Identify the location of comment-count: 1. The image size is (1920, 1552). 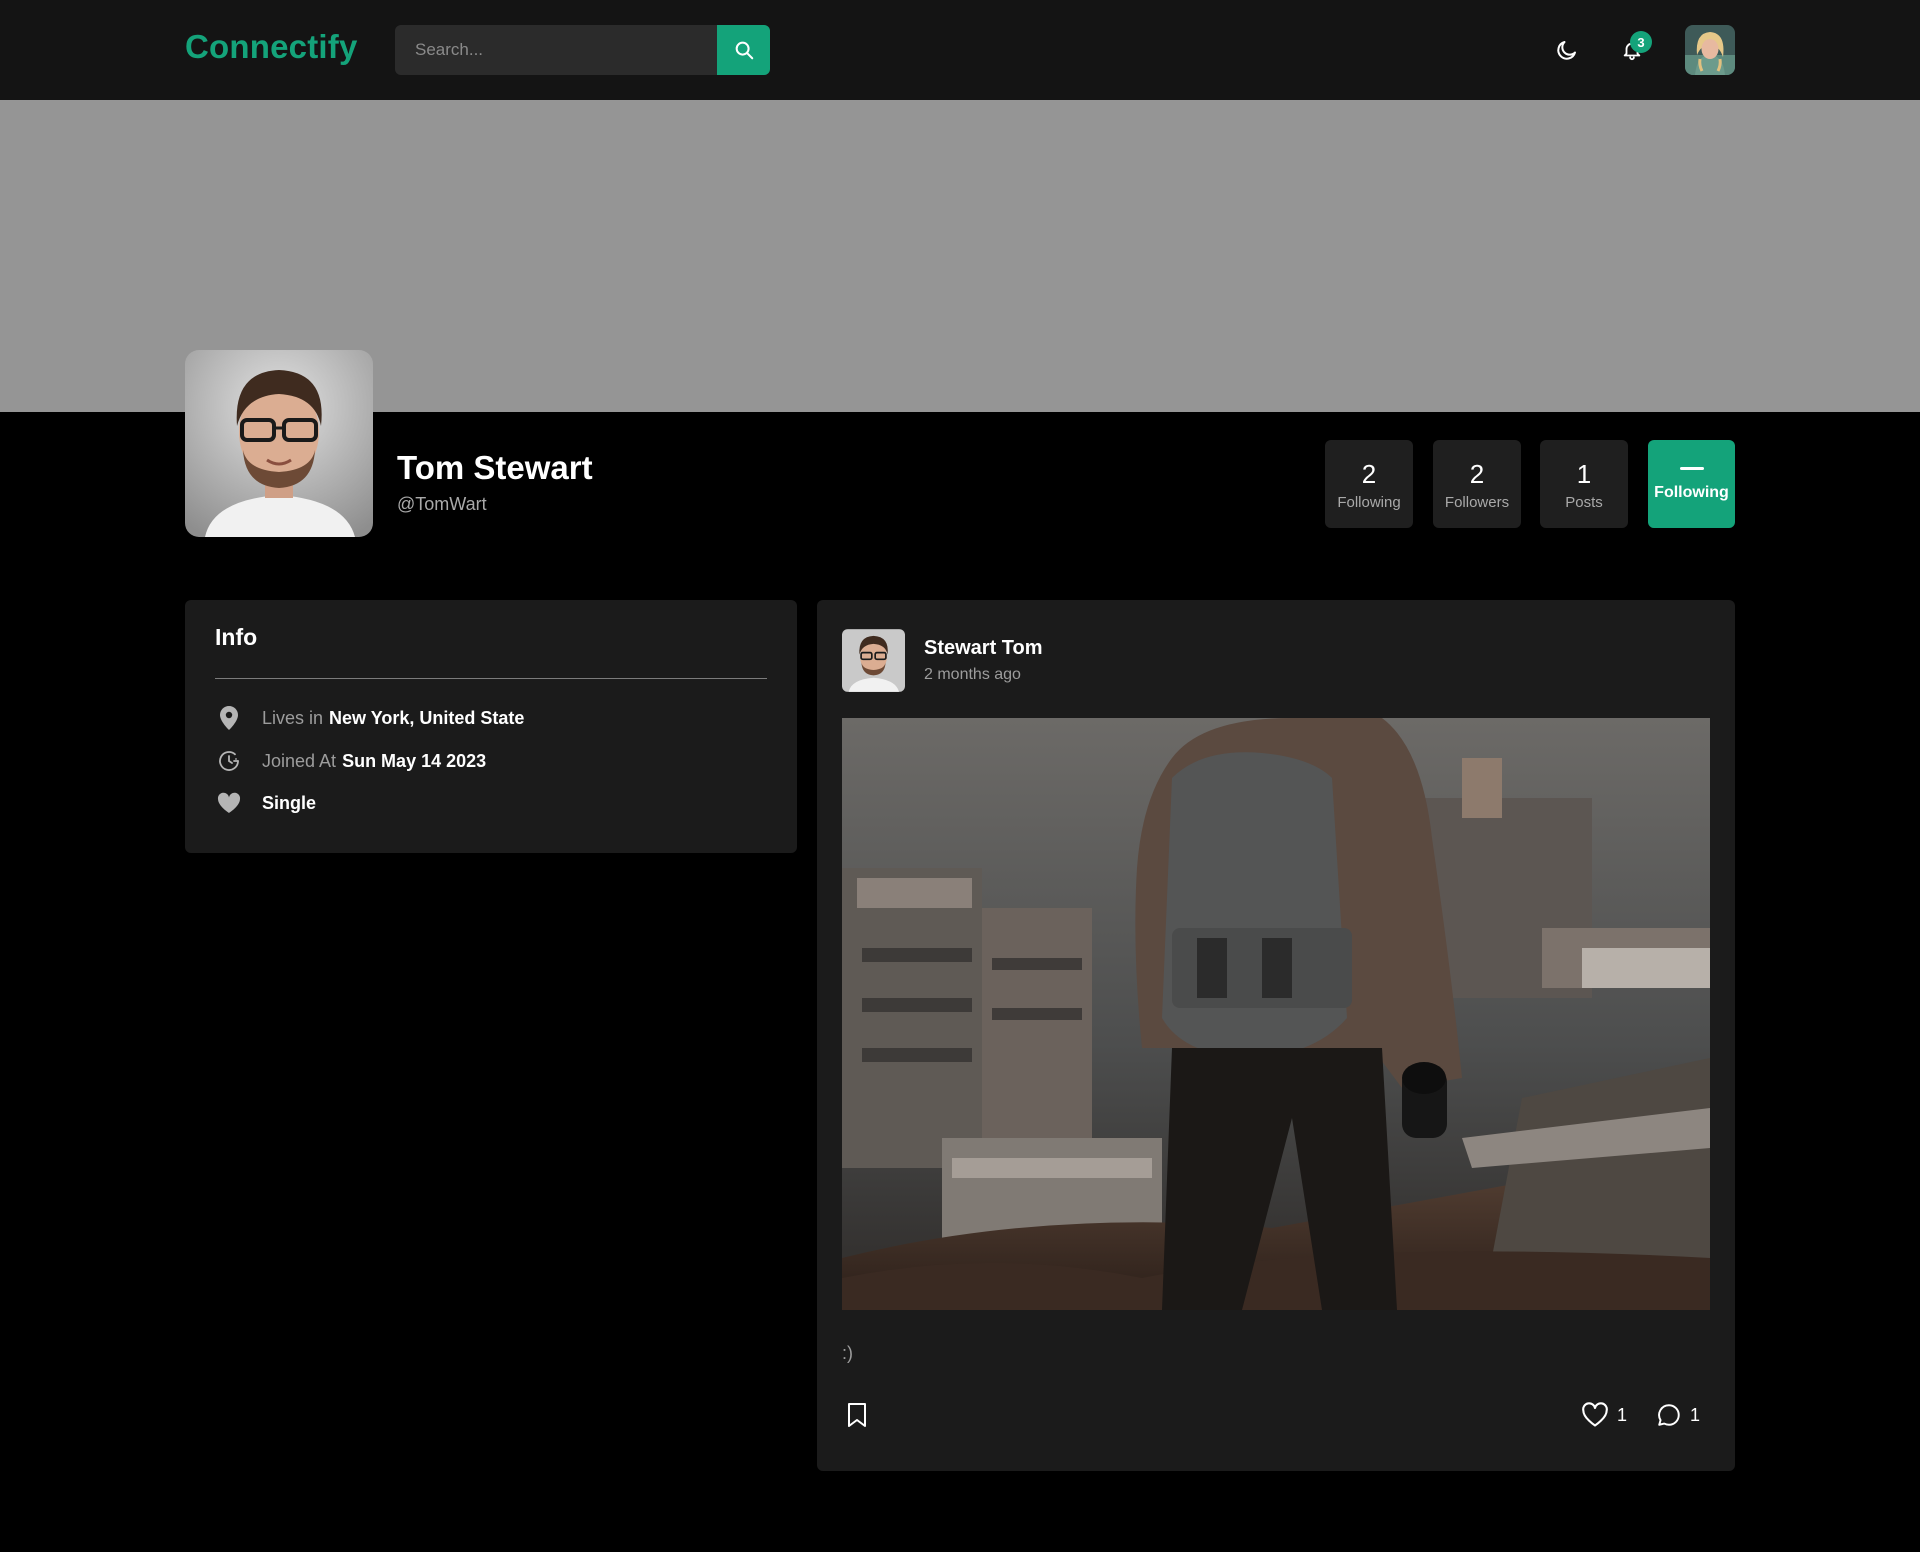
(1695, 1414).